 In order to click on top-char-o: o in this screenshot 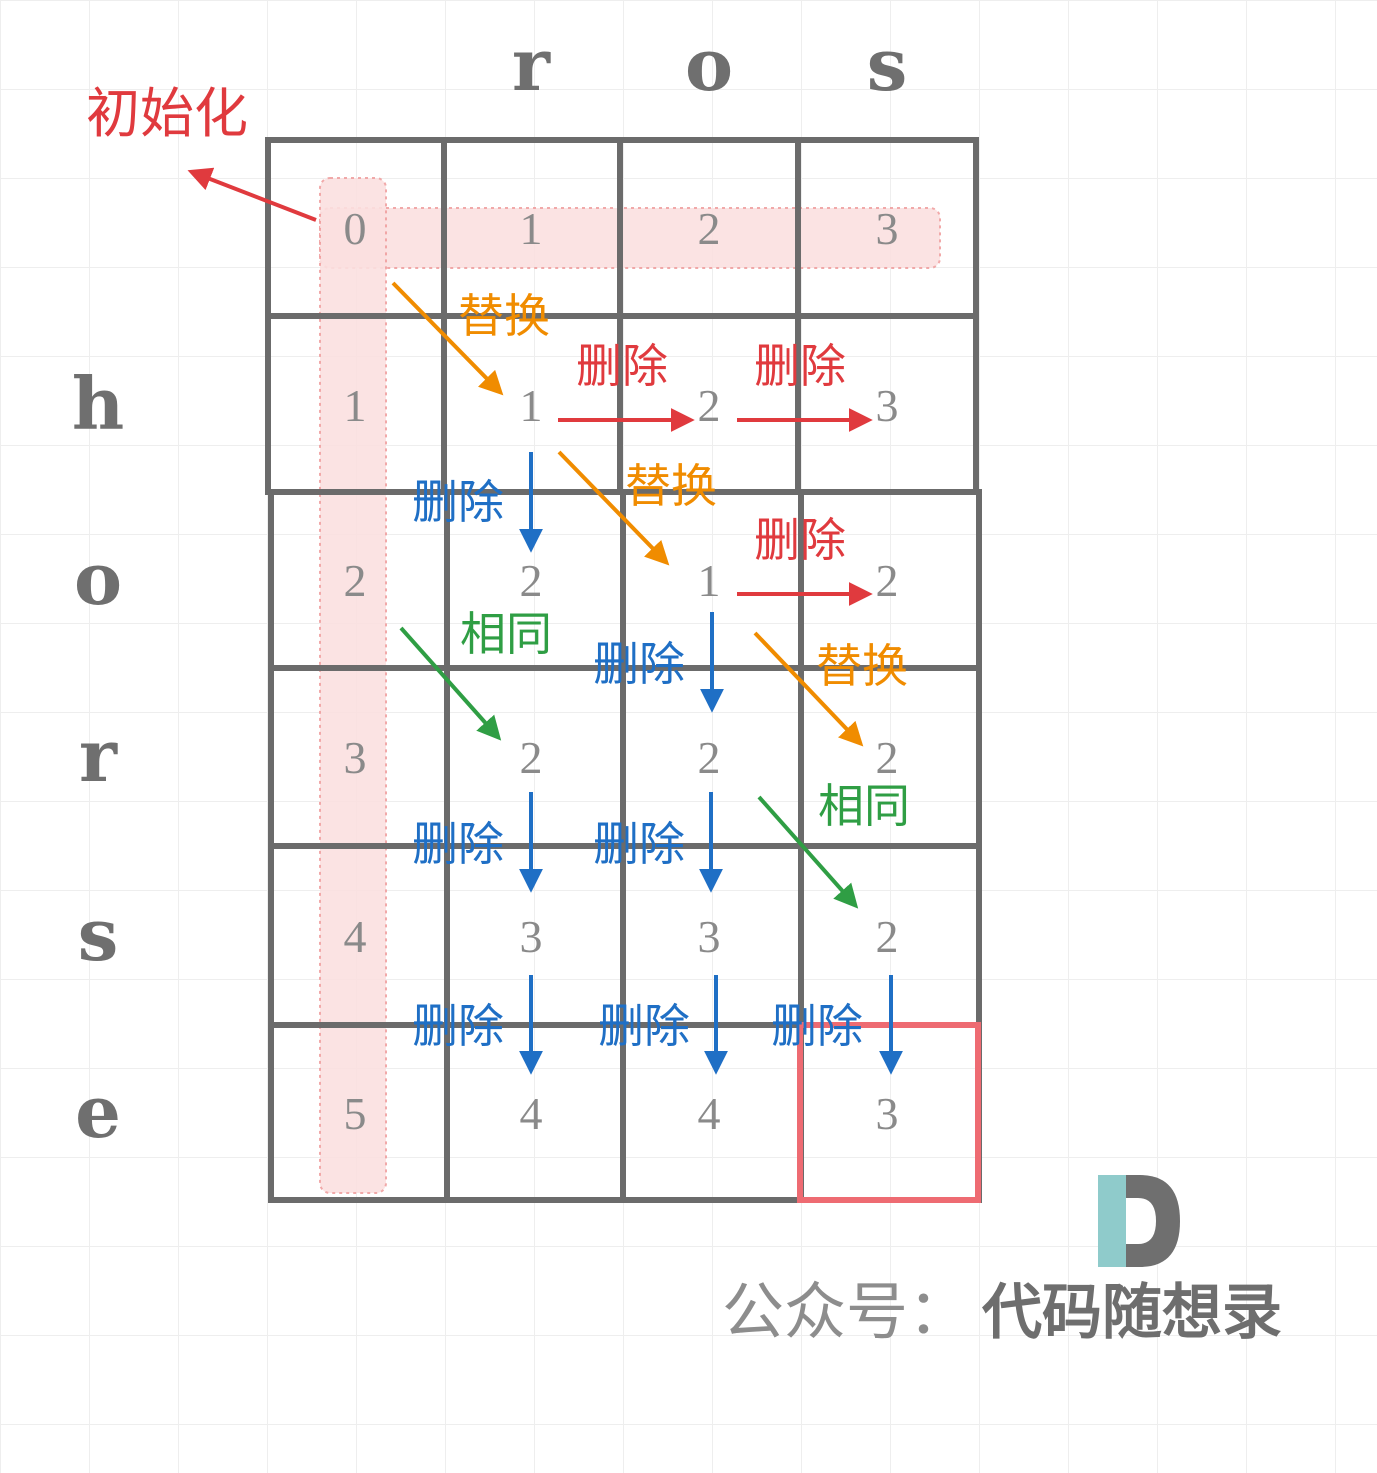, I will do `click(709, 64)`.